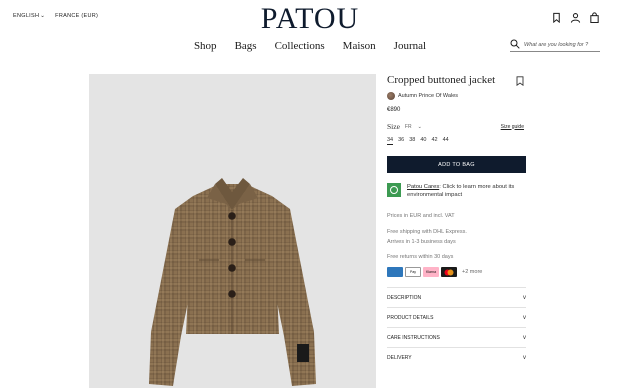 The width and height of the screenshot is (620, 388). What do you see at coordinates (413, 337) in the screenshot?
I see `accordion-label: CARE INSTRUCTIONS` at bounding box center [413, 337].